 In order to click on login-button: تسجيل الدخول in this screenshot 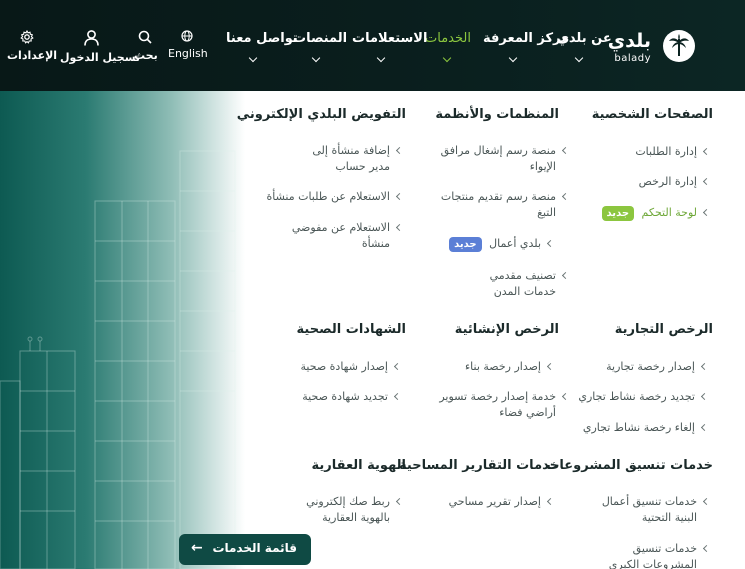, I will do `click(100, 47)`.